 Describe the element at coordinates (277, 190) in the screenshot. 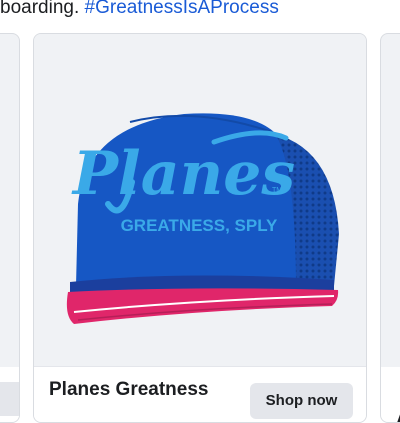

I see `hat-tm-mark: TM` at that location.